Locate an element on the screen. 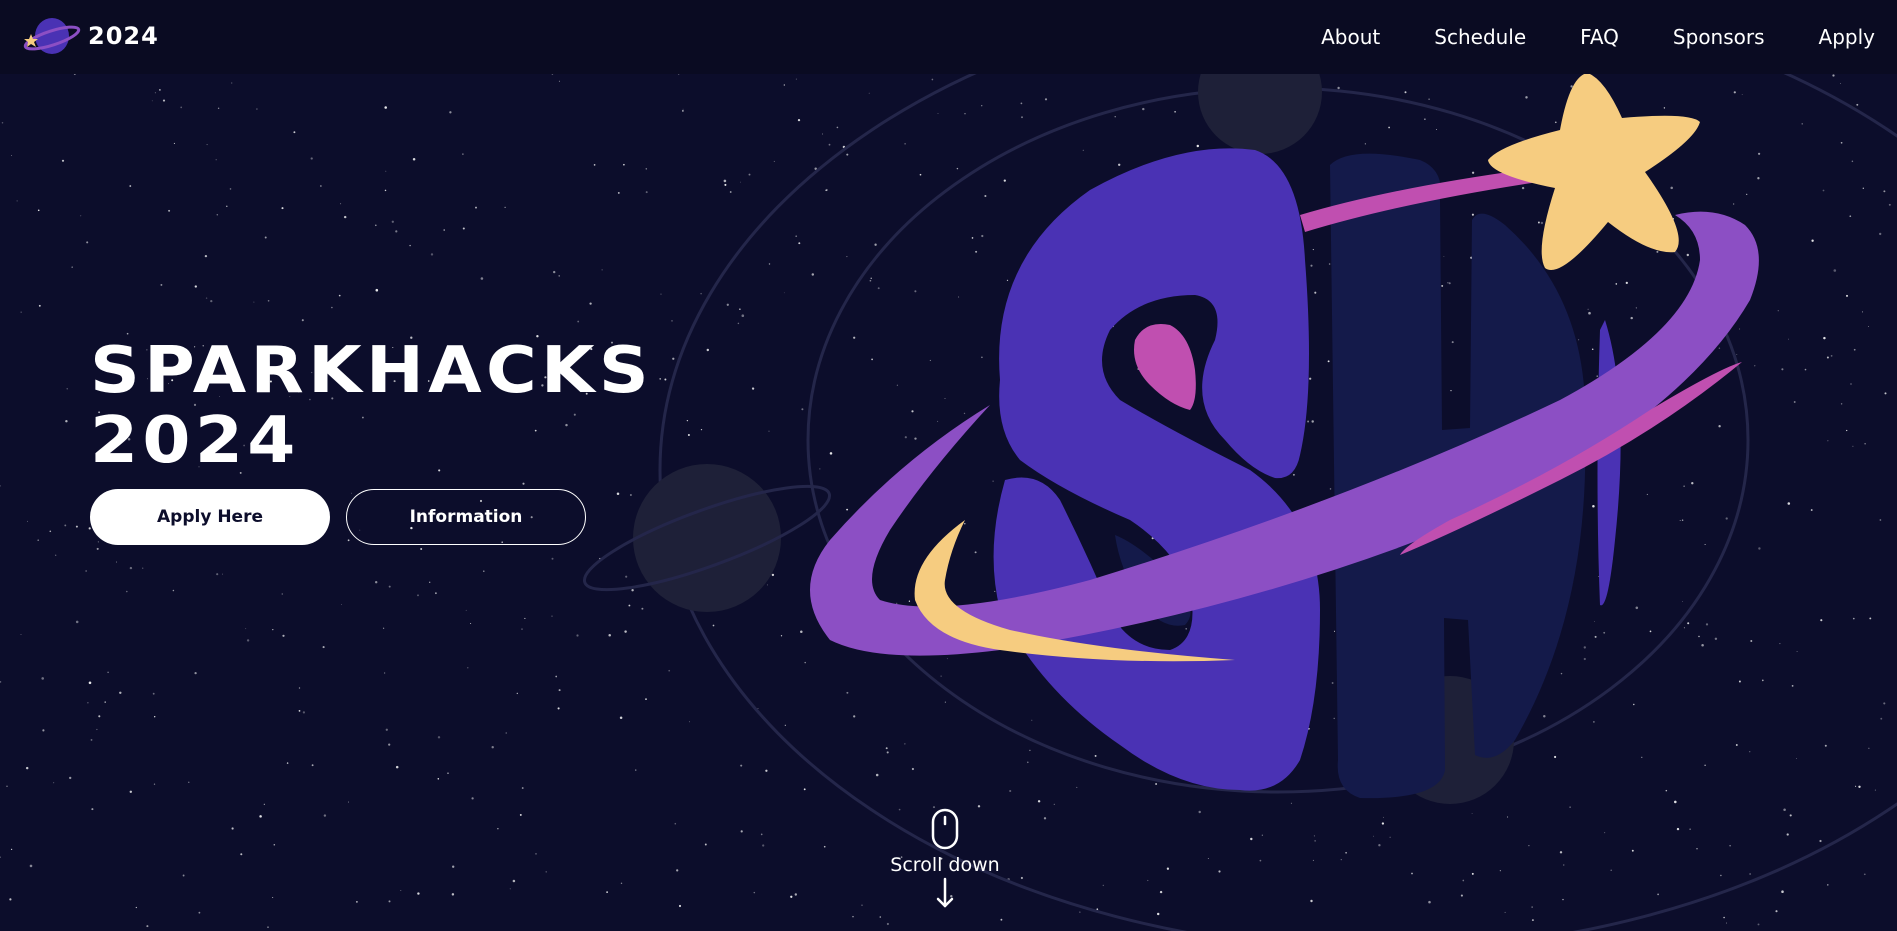 The height and width of the screenshot is (931, 1897). hero-title-line-1: SPARKHACKS is located at coordinates (371, 371).